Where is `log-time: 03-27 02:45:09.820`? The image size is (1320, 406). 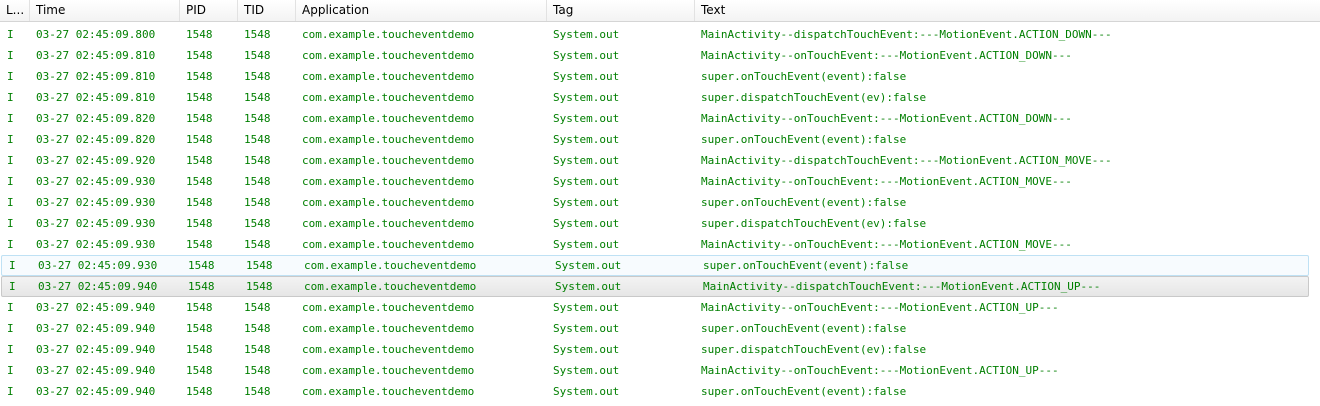
log-time: 03-27 02:45:09.820 is located at coordinates (96, 118).